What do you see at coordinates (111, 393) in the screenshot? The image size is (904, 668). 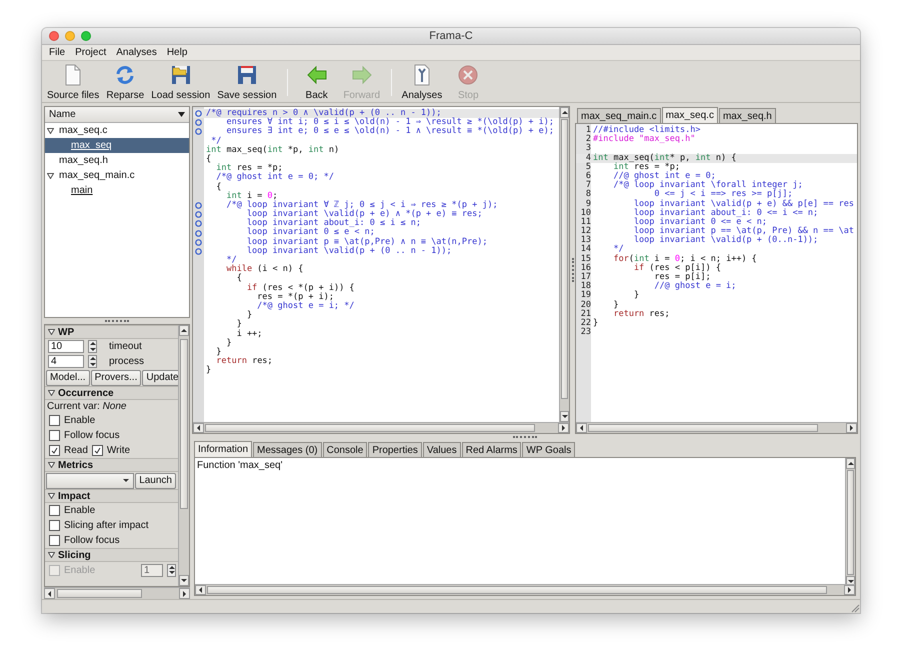 I see `section-header: Occurrence` at bounding box center [111, 393].